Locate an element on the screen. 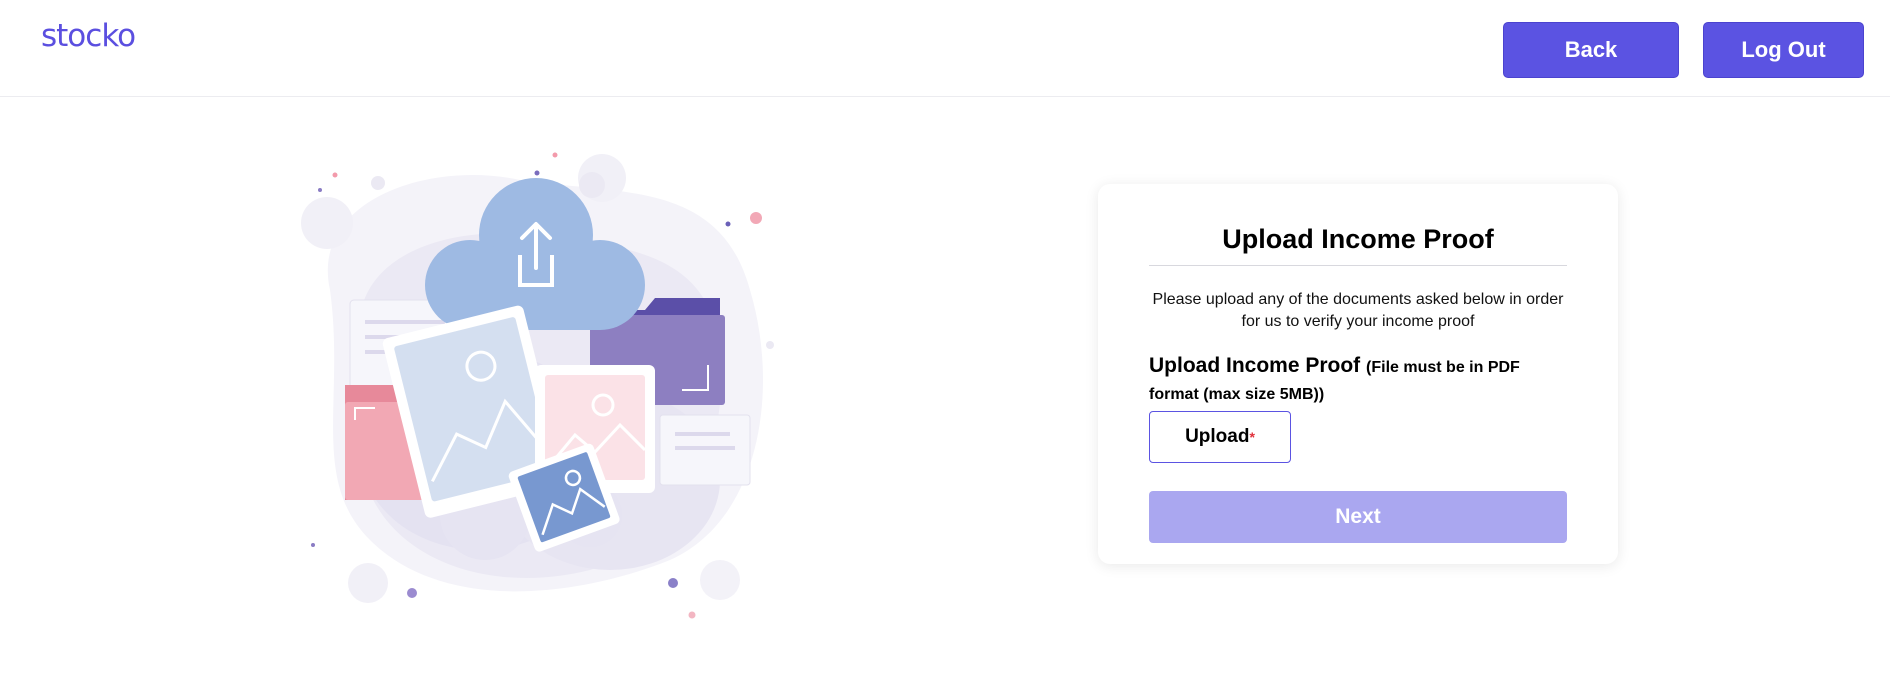  upload-button: Upload * is located at coordinates (1220, 437).